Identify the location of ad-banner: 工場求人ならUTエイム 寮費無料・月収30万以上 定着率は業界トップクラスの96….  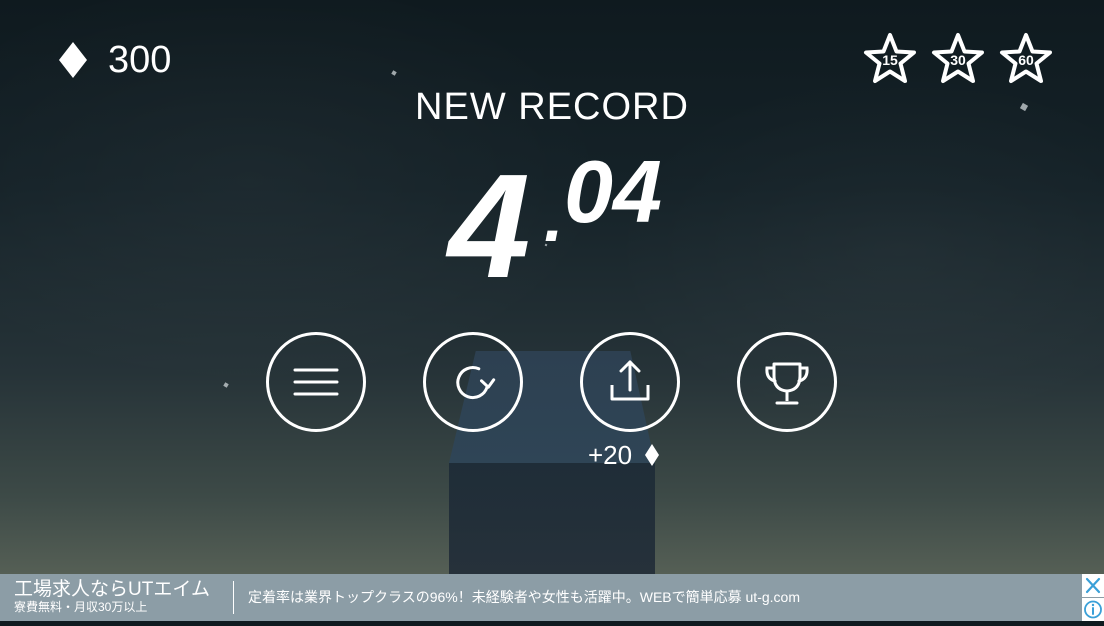
(552, 597).